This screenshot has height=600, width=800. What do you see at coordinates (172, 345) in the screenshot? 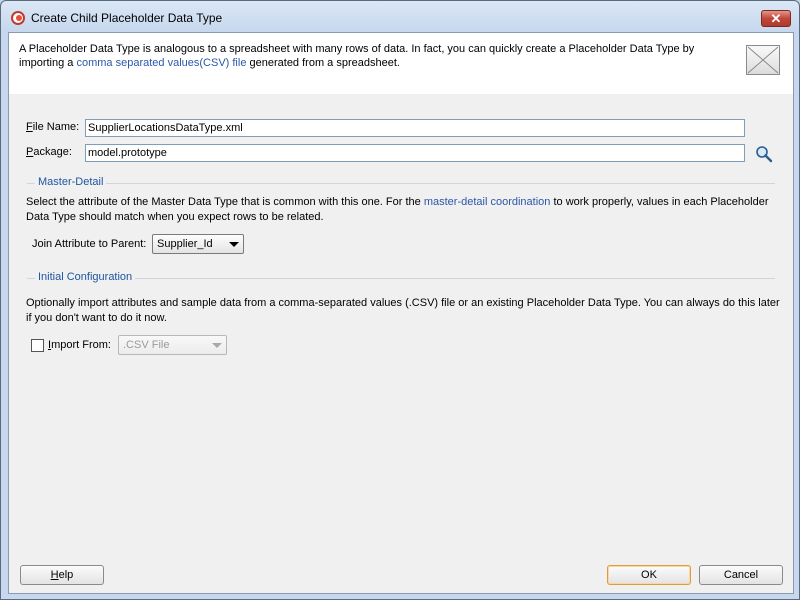
I see `import-source-dropdown: .CSV File` at bounding box center [172, 345].